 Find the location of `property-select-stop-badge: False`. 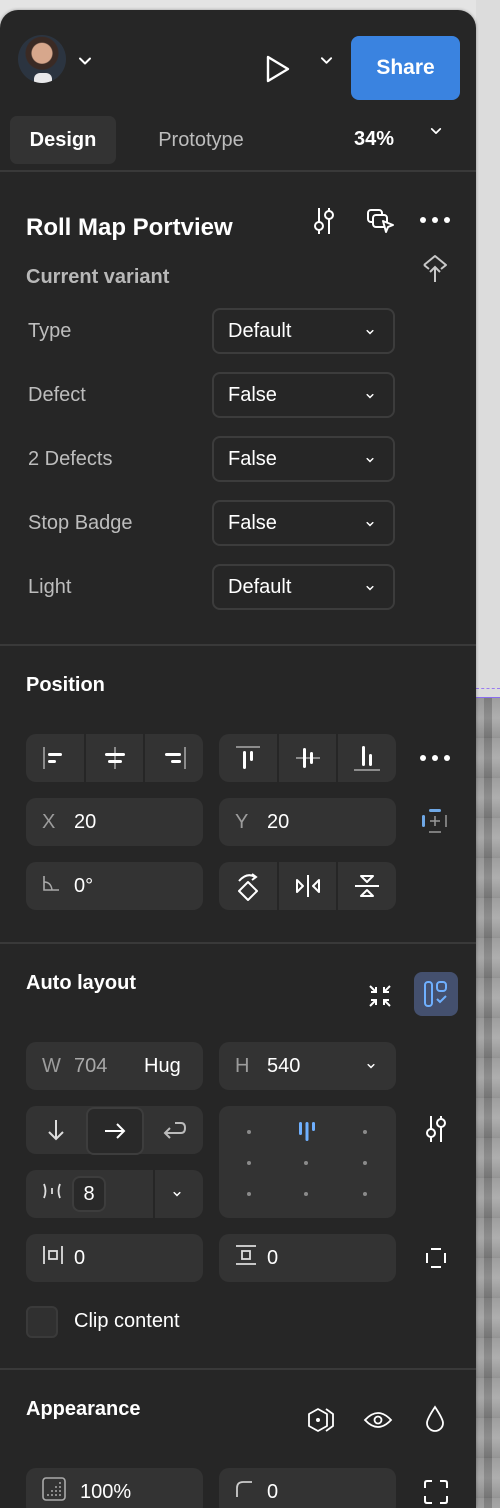

property-select-stop-badge: False is located at coordinates (303, 523).